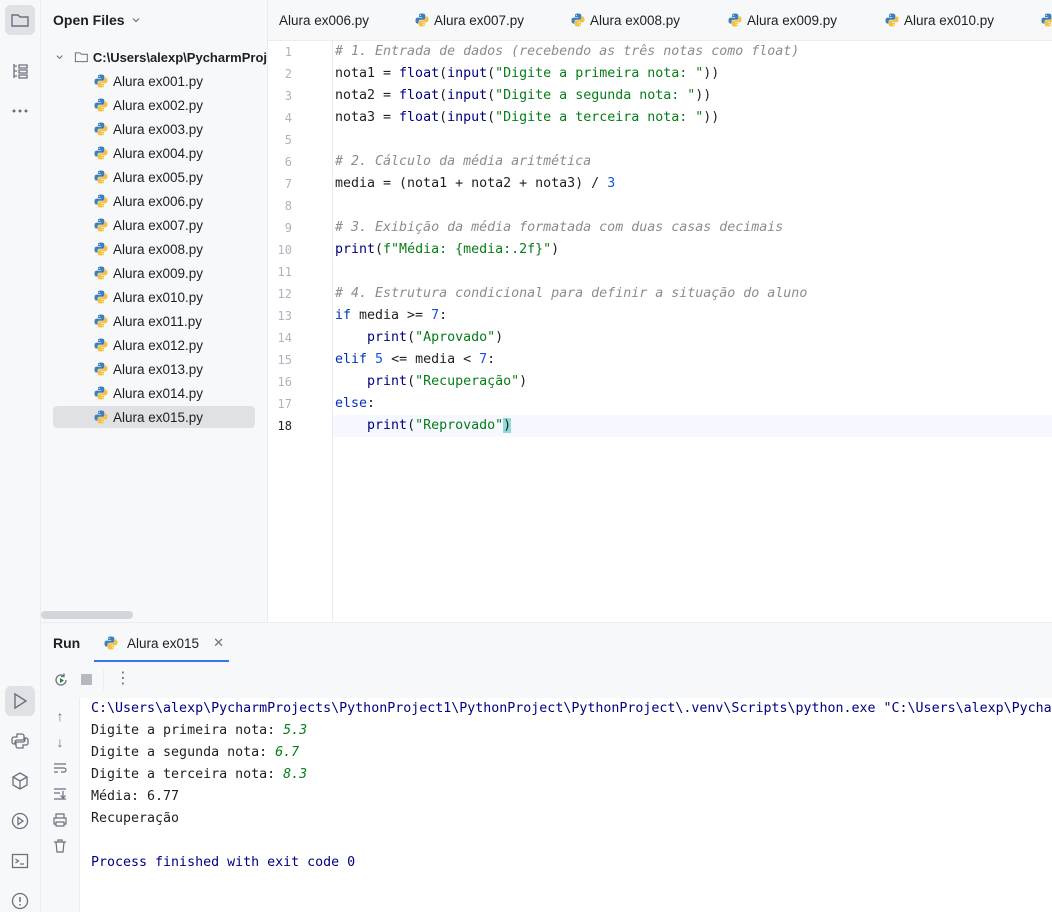 The width and height of the screenshot is (1052, 916). What do you see at coordinates (61, 682) in the screenshot?
I see `rerun-icon` at bounding box center [61, 682].